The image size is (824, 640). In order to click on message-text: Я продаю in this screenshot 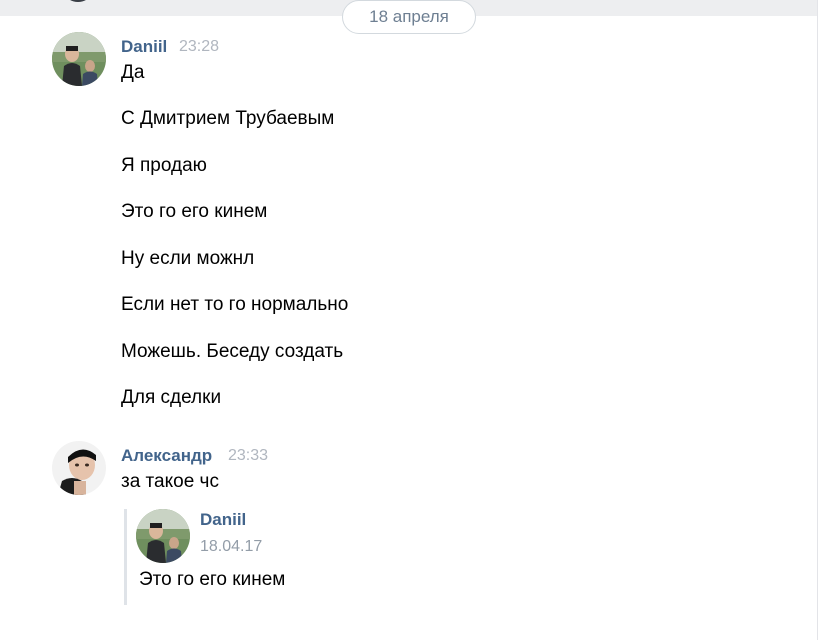, I will do `click(164, 165)`.